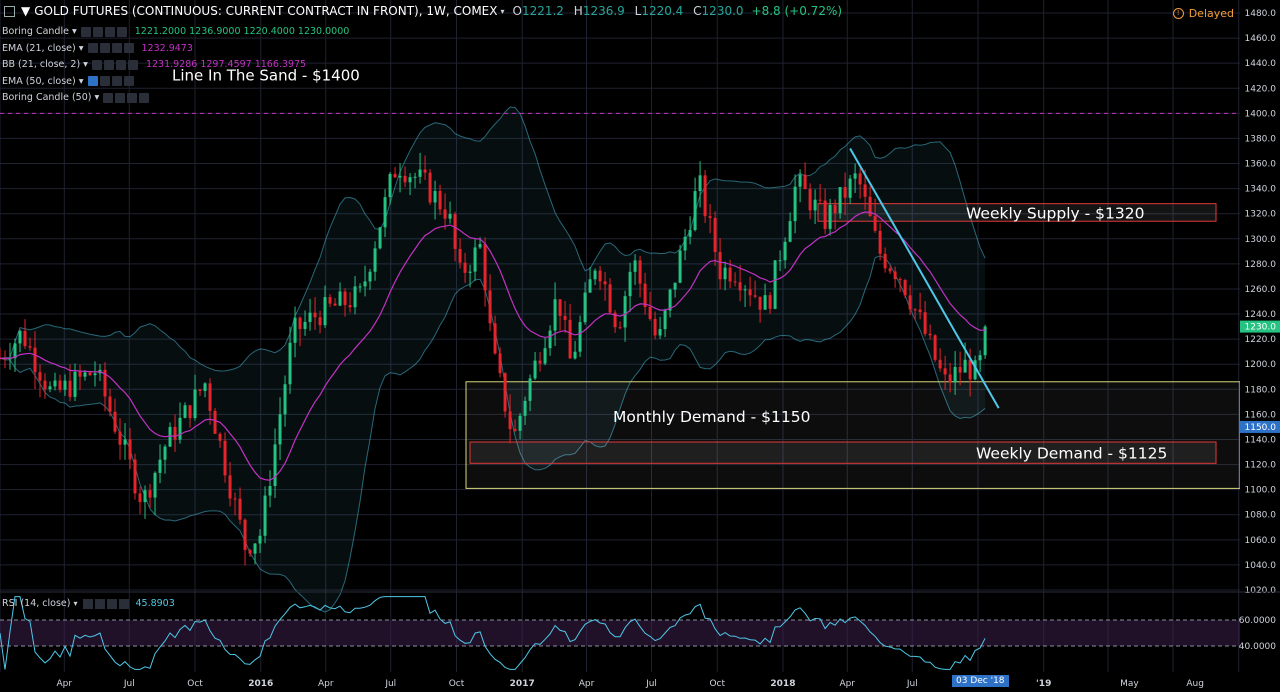  What do you see at coordinates (65, 684) in the screenshot?
I see `time-tick-label: Apr` at bounding box center [65, 684].